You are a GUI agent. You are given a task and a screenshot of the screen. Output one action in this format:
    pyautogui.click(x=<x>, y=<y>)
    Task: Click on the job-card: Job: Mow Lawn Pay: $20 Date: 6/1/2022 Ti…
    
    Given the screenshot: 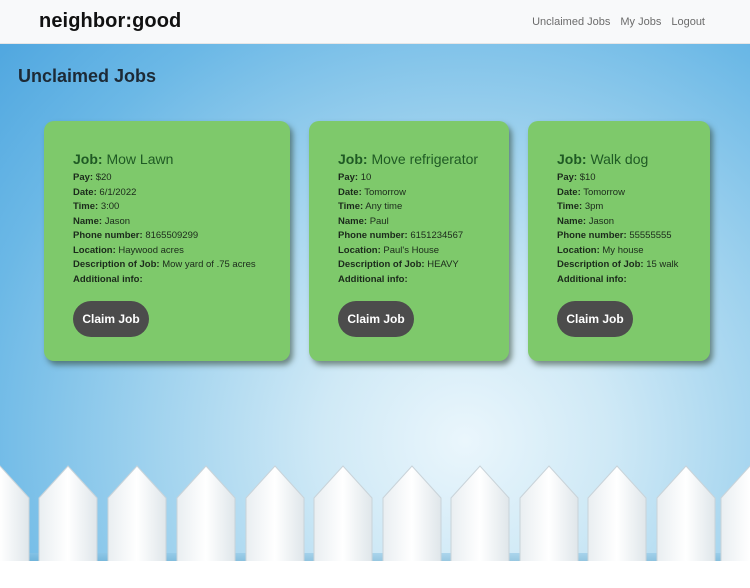 What is the action you would take?
    pyautogui.click(x=167, y=241)
    